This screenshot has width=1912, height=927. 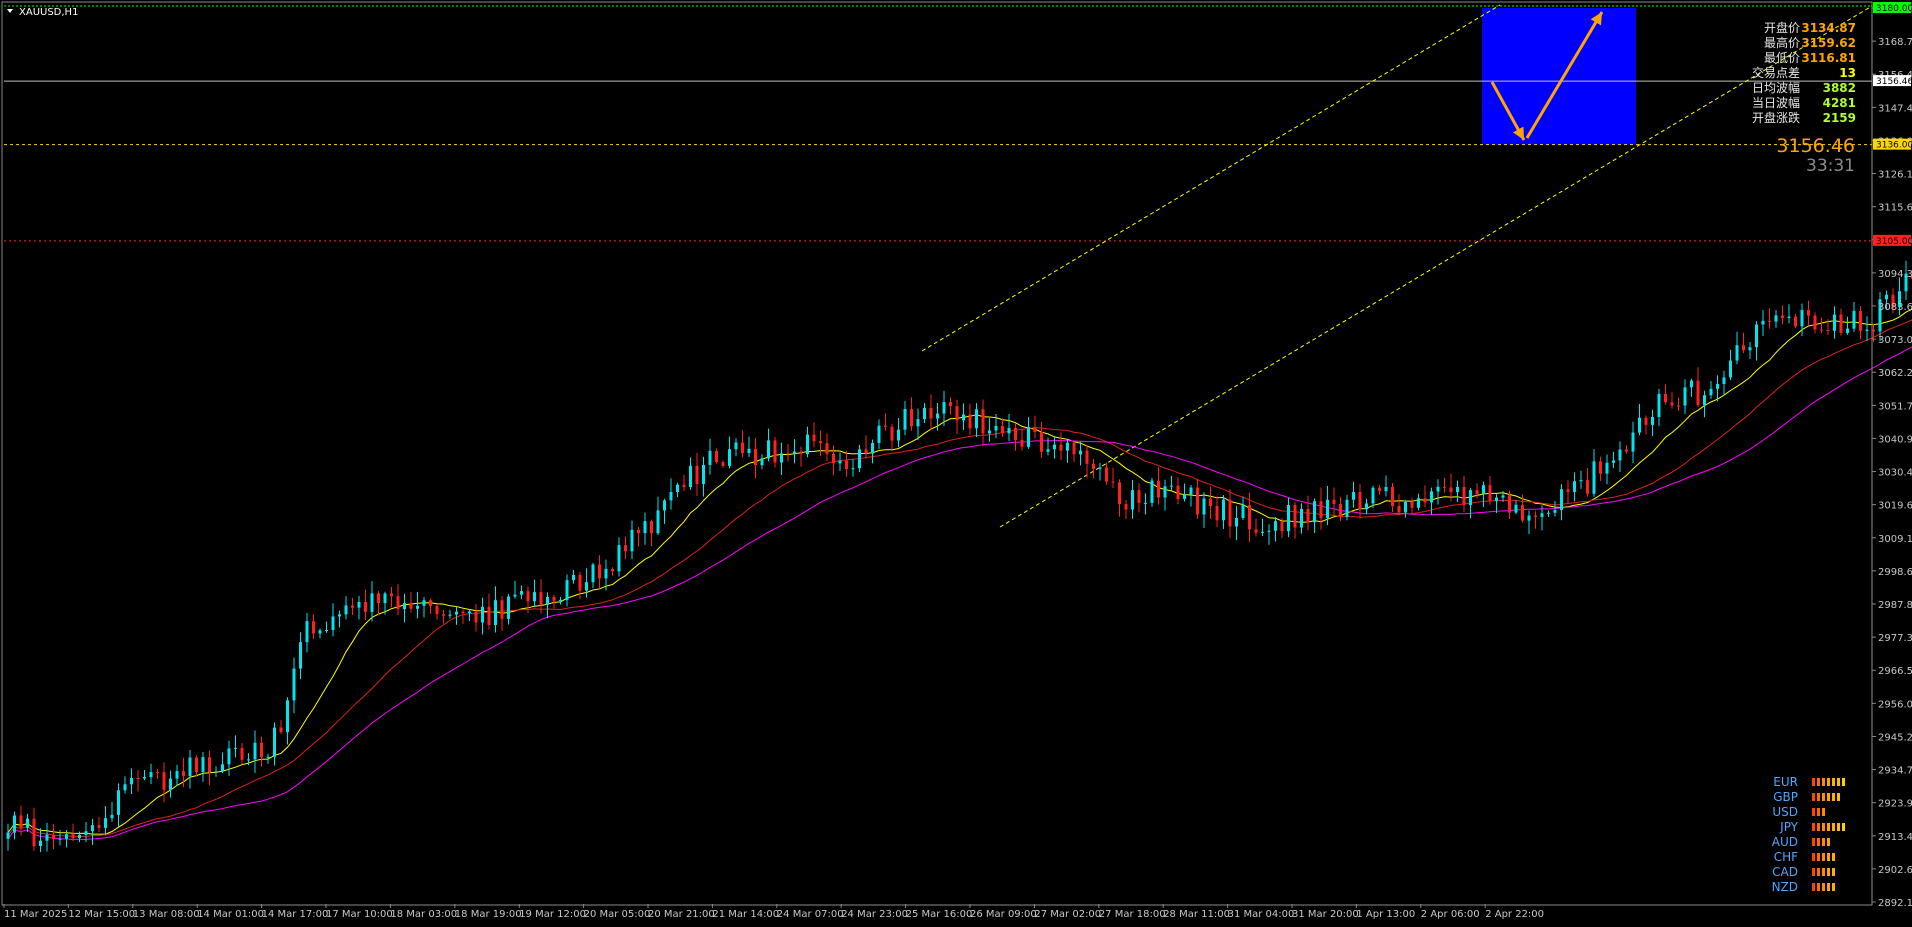 What do you see at coordinates (810, 914) in the screenshot?
I see `time-tick-label: 24 Mar 07:00` at bounding box center [810, 914].